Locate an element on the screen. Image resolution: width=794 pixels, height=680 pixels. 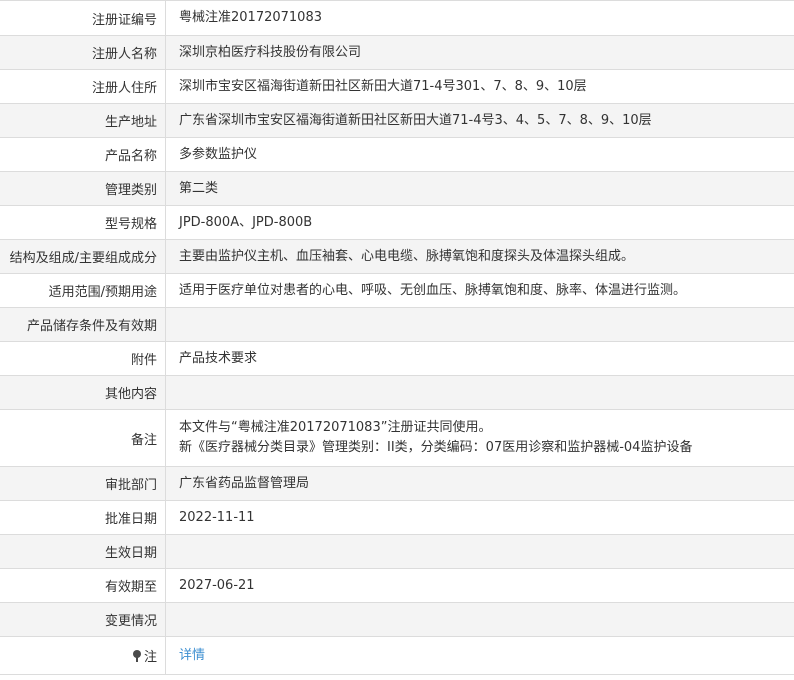
row-label: 结构及组成/主要组成成分 is located at coordinates (83, 258).